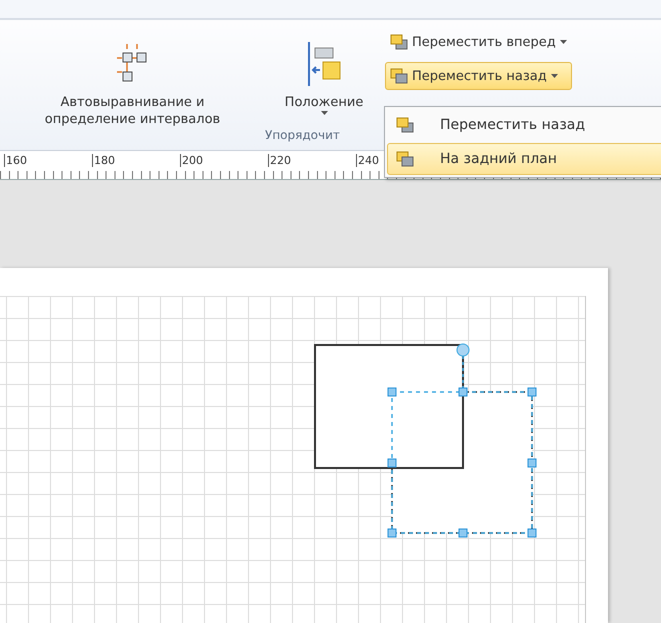  I want to click on ruler-number: 180, so click(103, 160).